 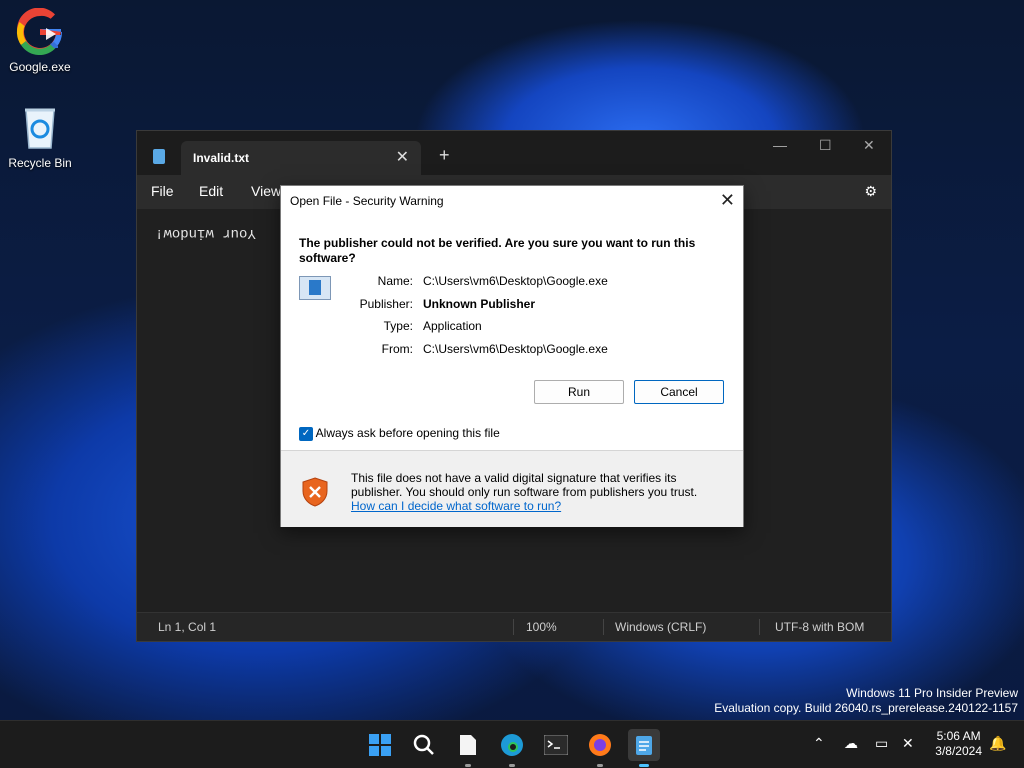 What do you see at coordinates (221, 158) in the screenshot?
I see `tab-title: Invalid.txt` at bounding box center [221, 158].